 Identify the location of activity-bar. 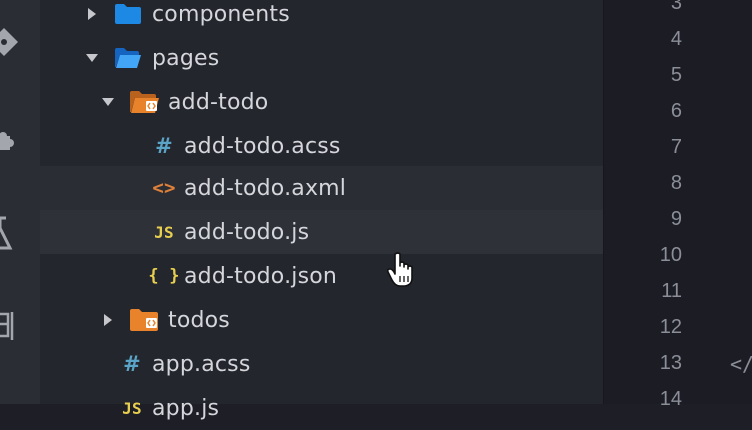
(20, 202).